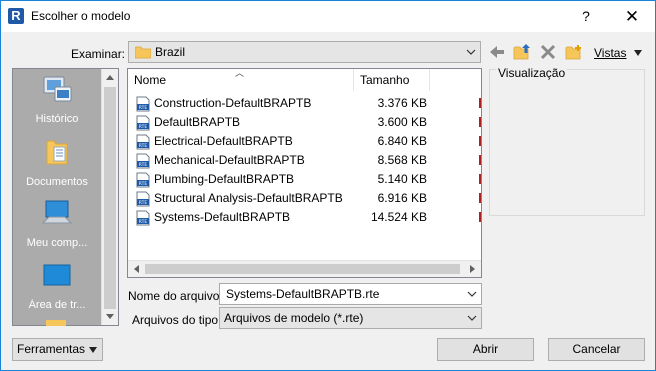  Describe the element at coordinates (402, 160) in the screenshot. I see `file-size: 8.568 KB` at that location.